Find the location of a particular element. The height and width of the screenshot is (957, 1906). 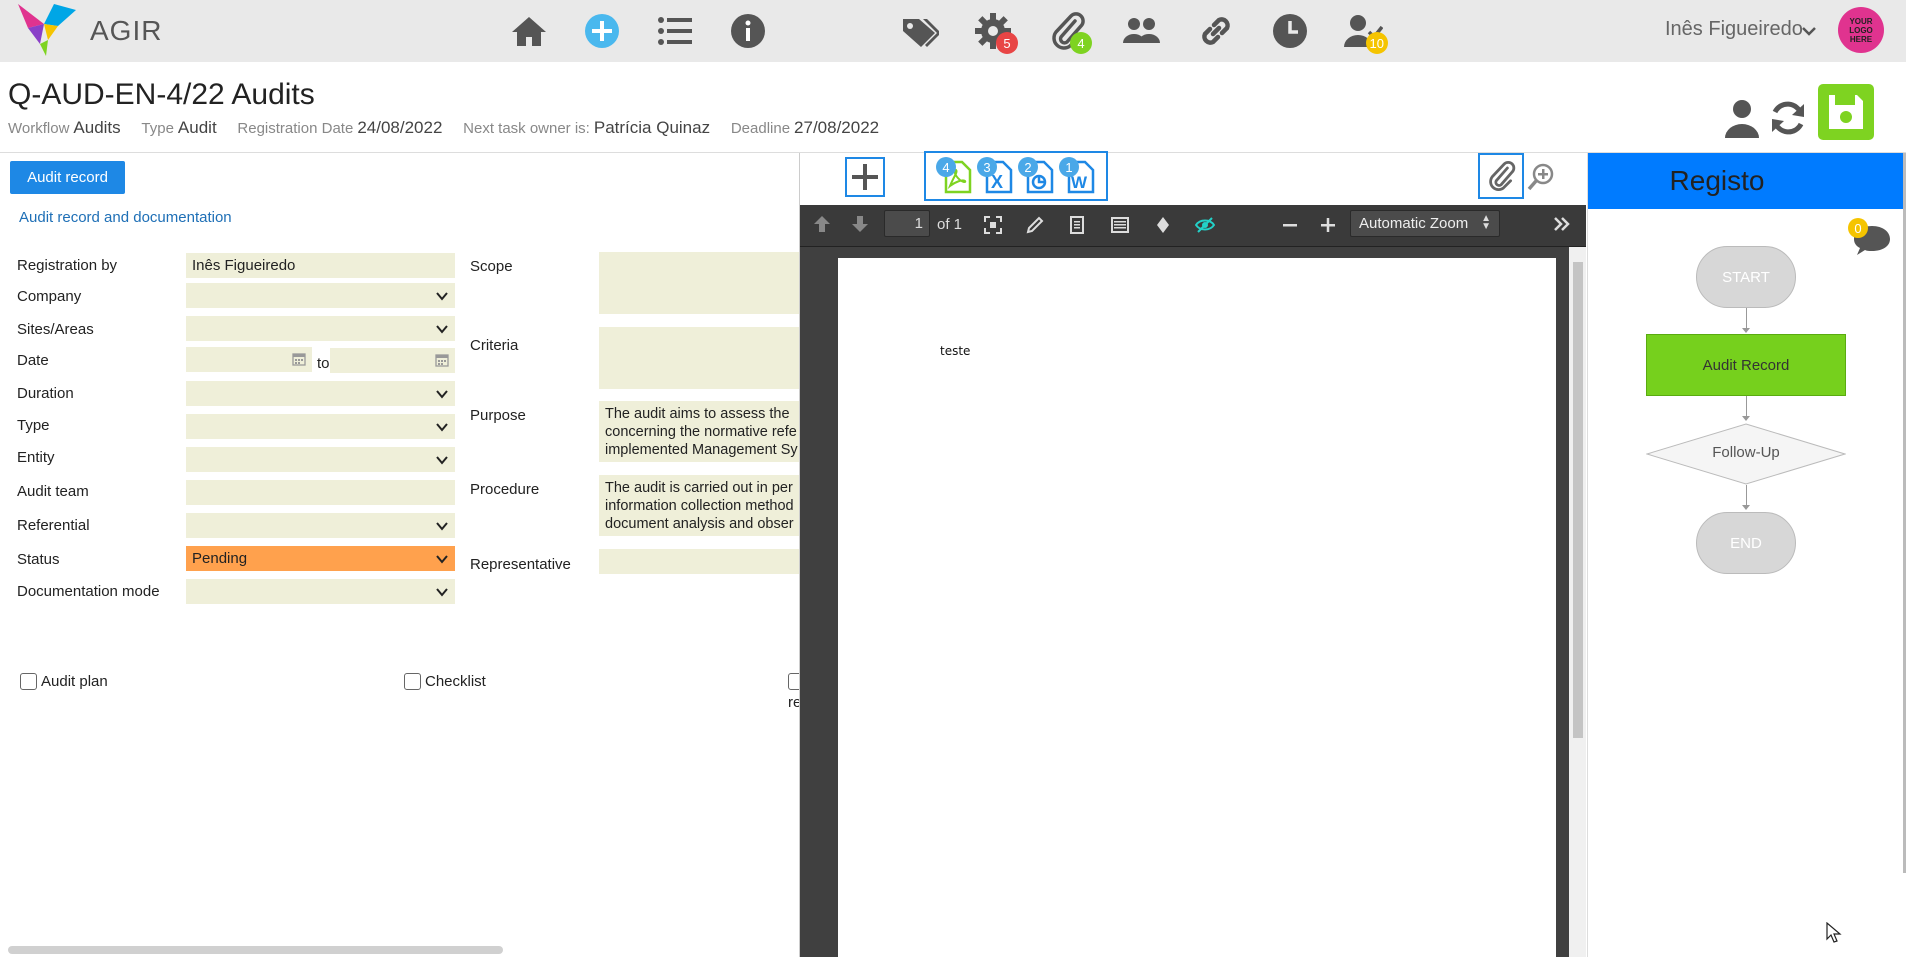

procedure-line-2: information collection method is located at coordinates (699, 506).